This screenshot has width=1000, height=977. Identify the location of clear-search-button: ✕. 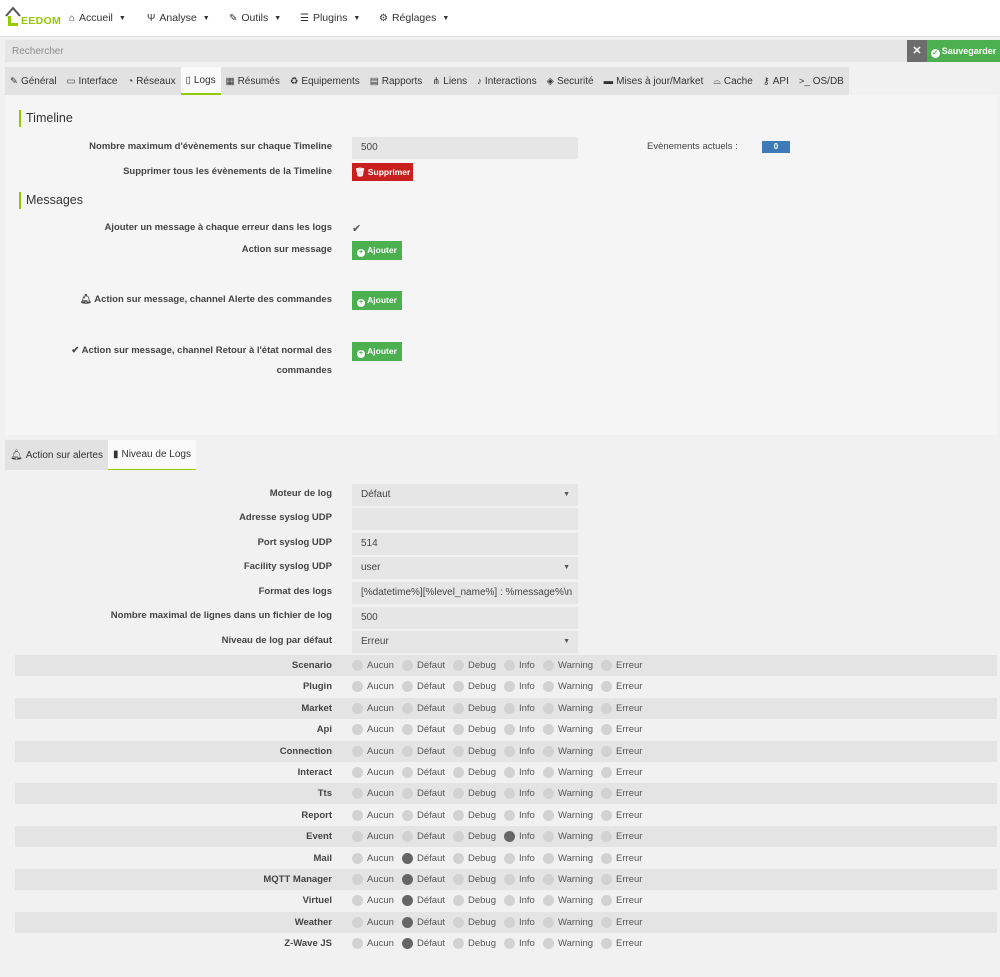
(917, 51).